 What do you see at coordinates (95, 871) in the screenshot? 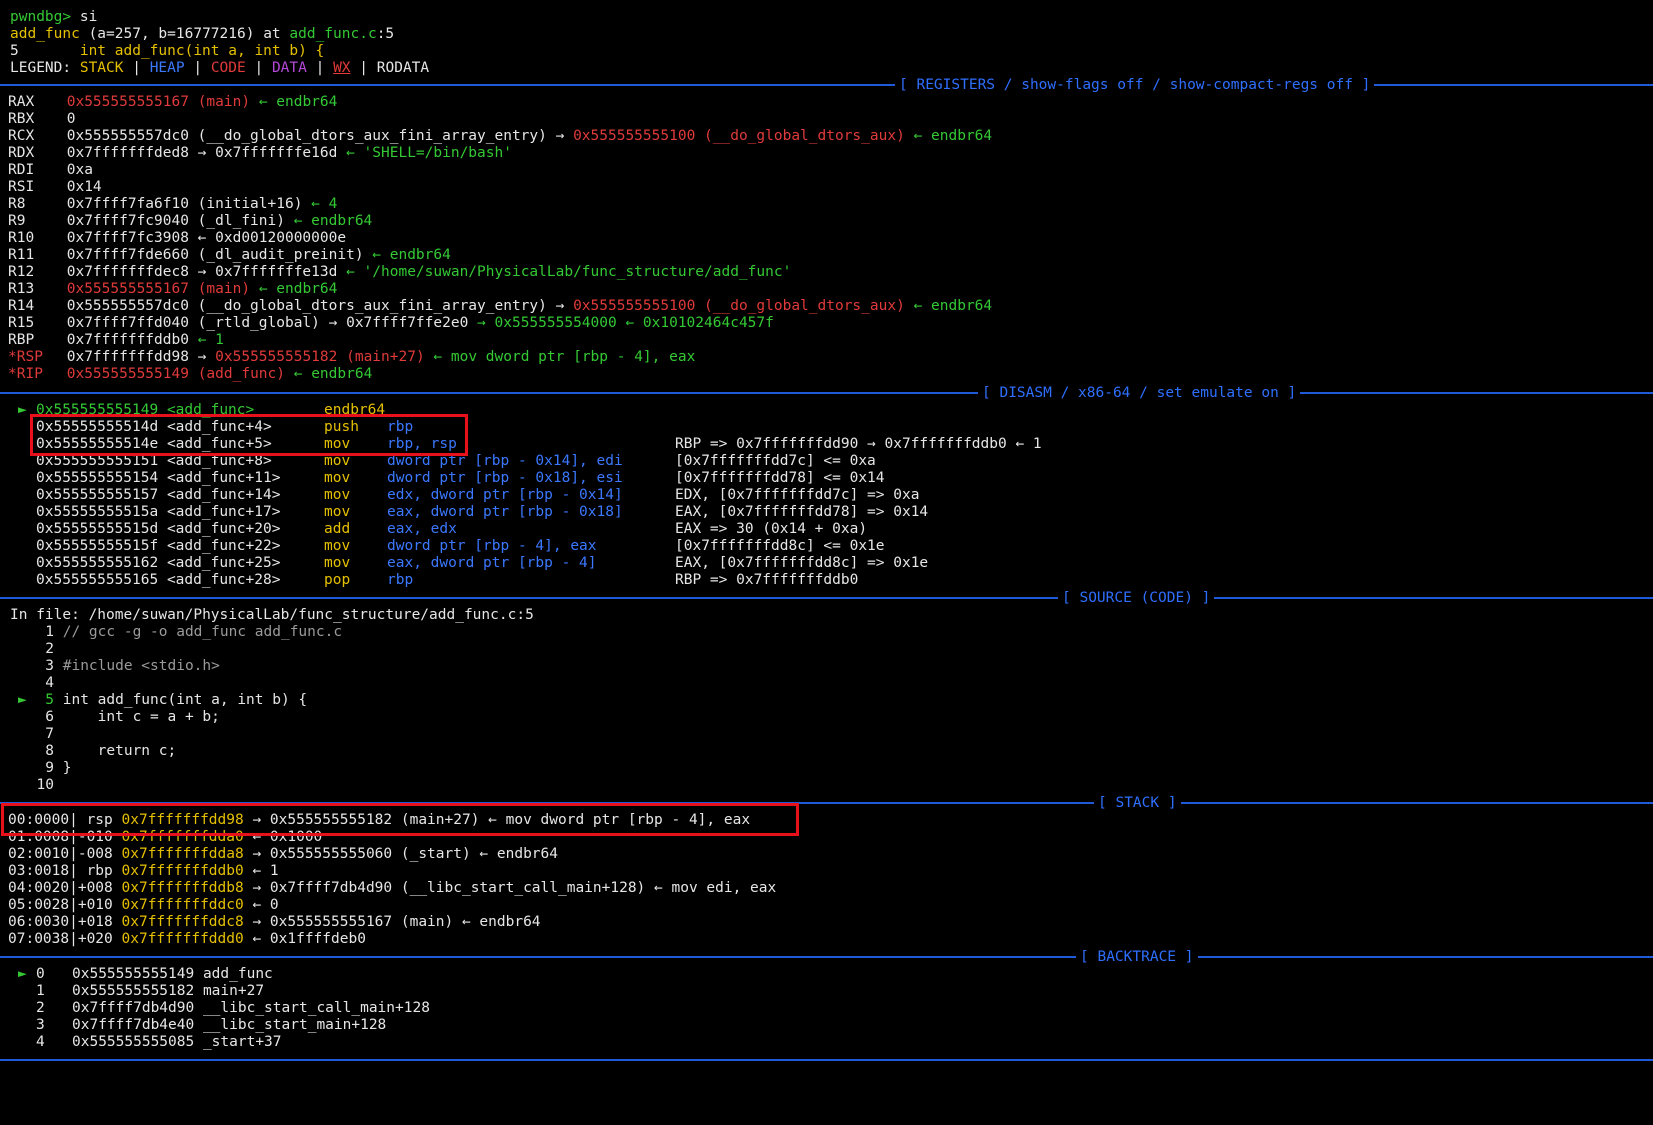
I see `stack-offset: rbp` at bounding box center [95, 871].